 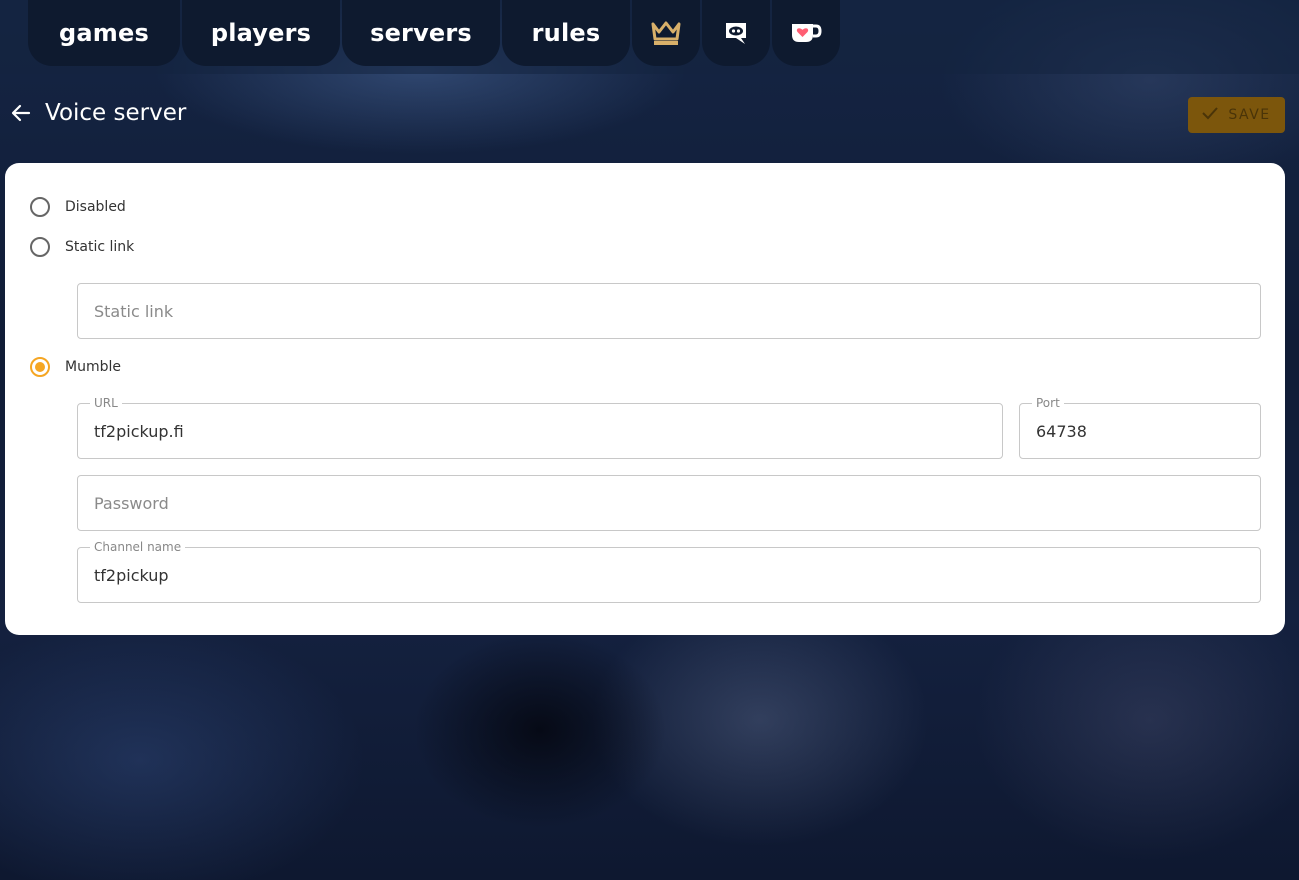 I want to click on main-nav: games players servers rules, so click(x=435, y=33).